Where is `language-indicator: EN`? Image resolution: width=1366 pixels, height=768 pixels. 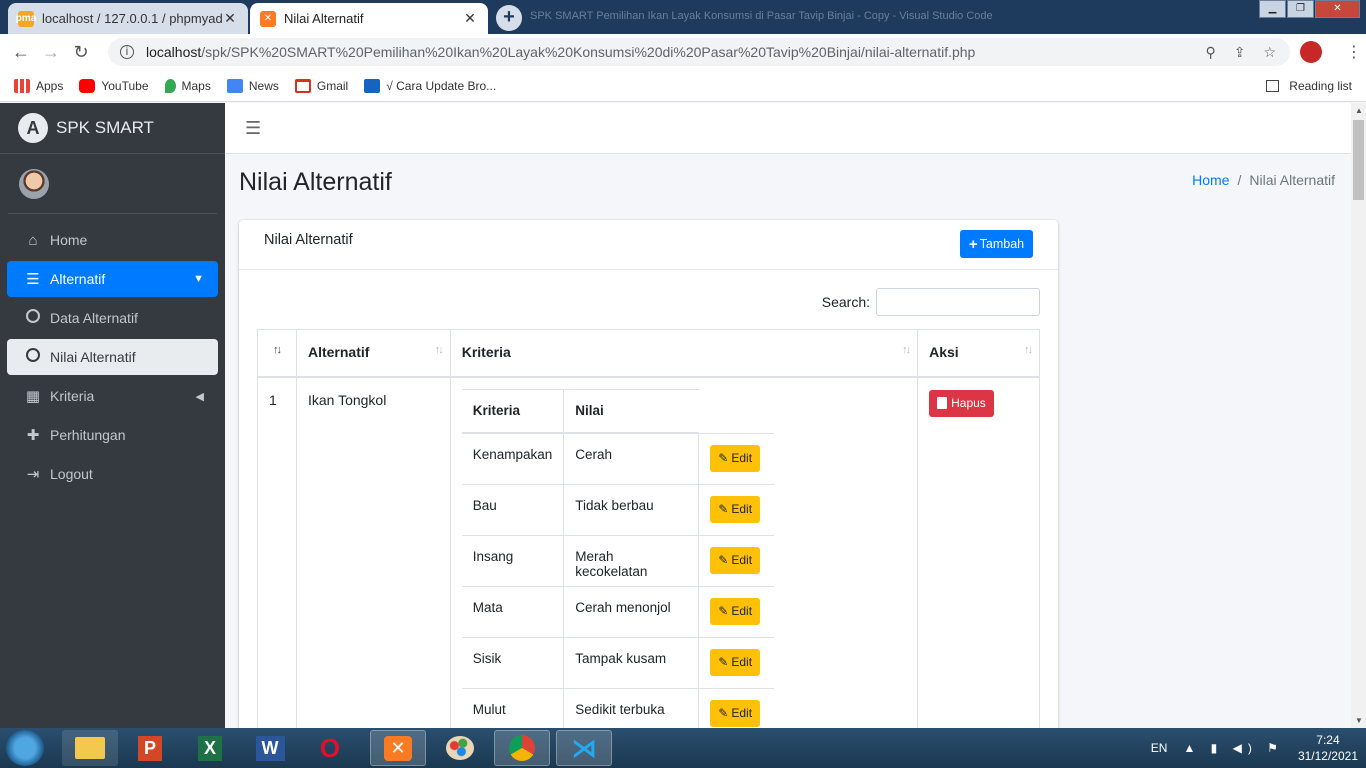
language-indicator: EN is located at coordinates (1159, 748).